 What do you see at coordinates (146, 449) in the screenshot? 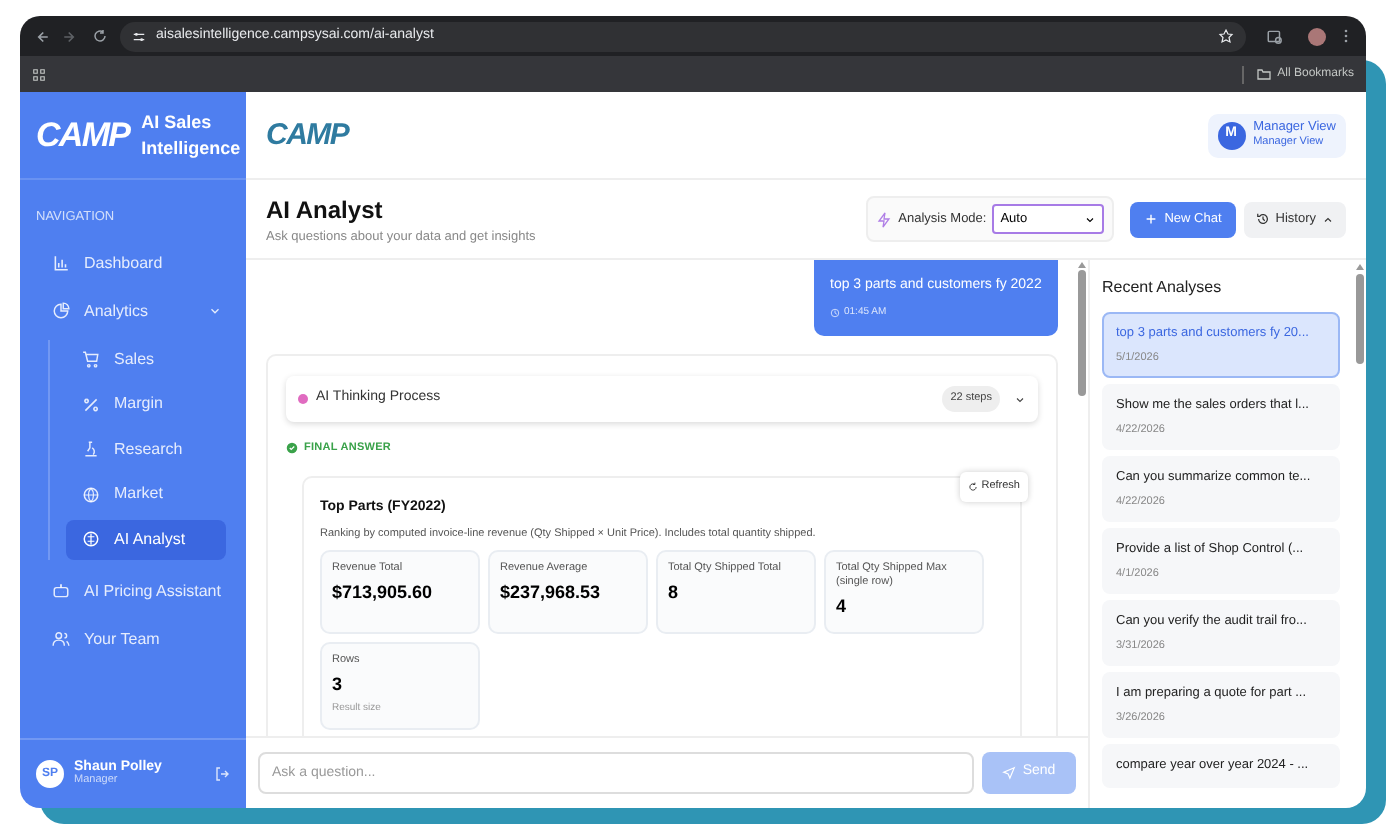
I see `nav-item: Research` at bounding box center [146, 449].